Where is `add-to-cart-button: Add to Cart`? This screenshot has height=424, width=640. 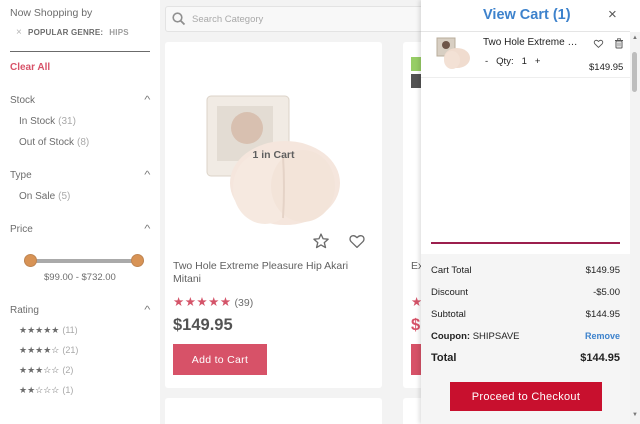 add-to-cart-button: Add to Cart is located at coordinates (220, 359).